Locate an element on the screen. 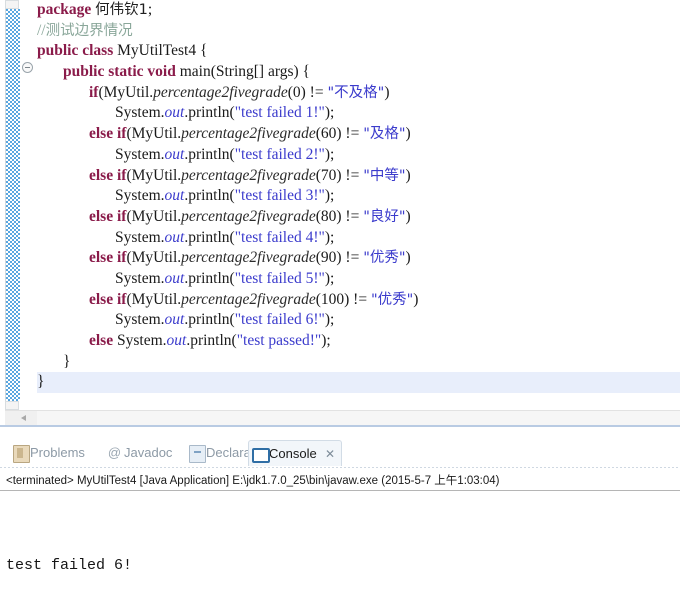 The height and width of the screenshot is (591, 680). code-token: "及格" is located at coordinates (384, 134).